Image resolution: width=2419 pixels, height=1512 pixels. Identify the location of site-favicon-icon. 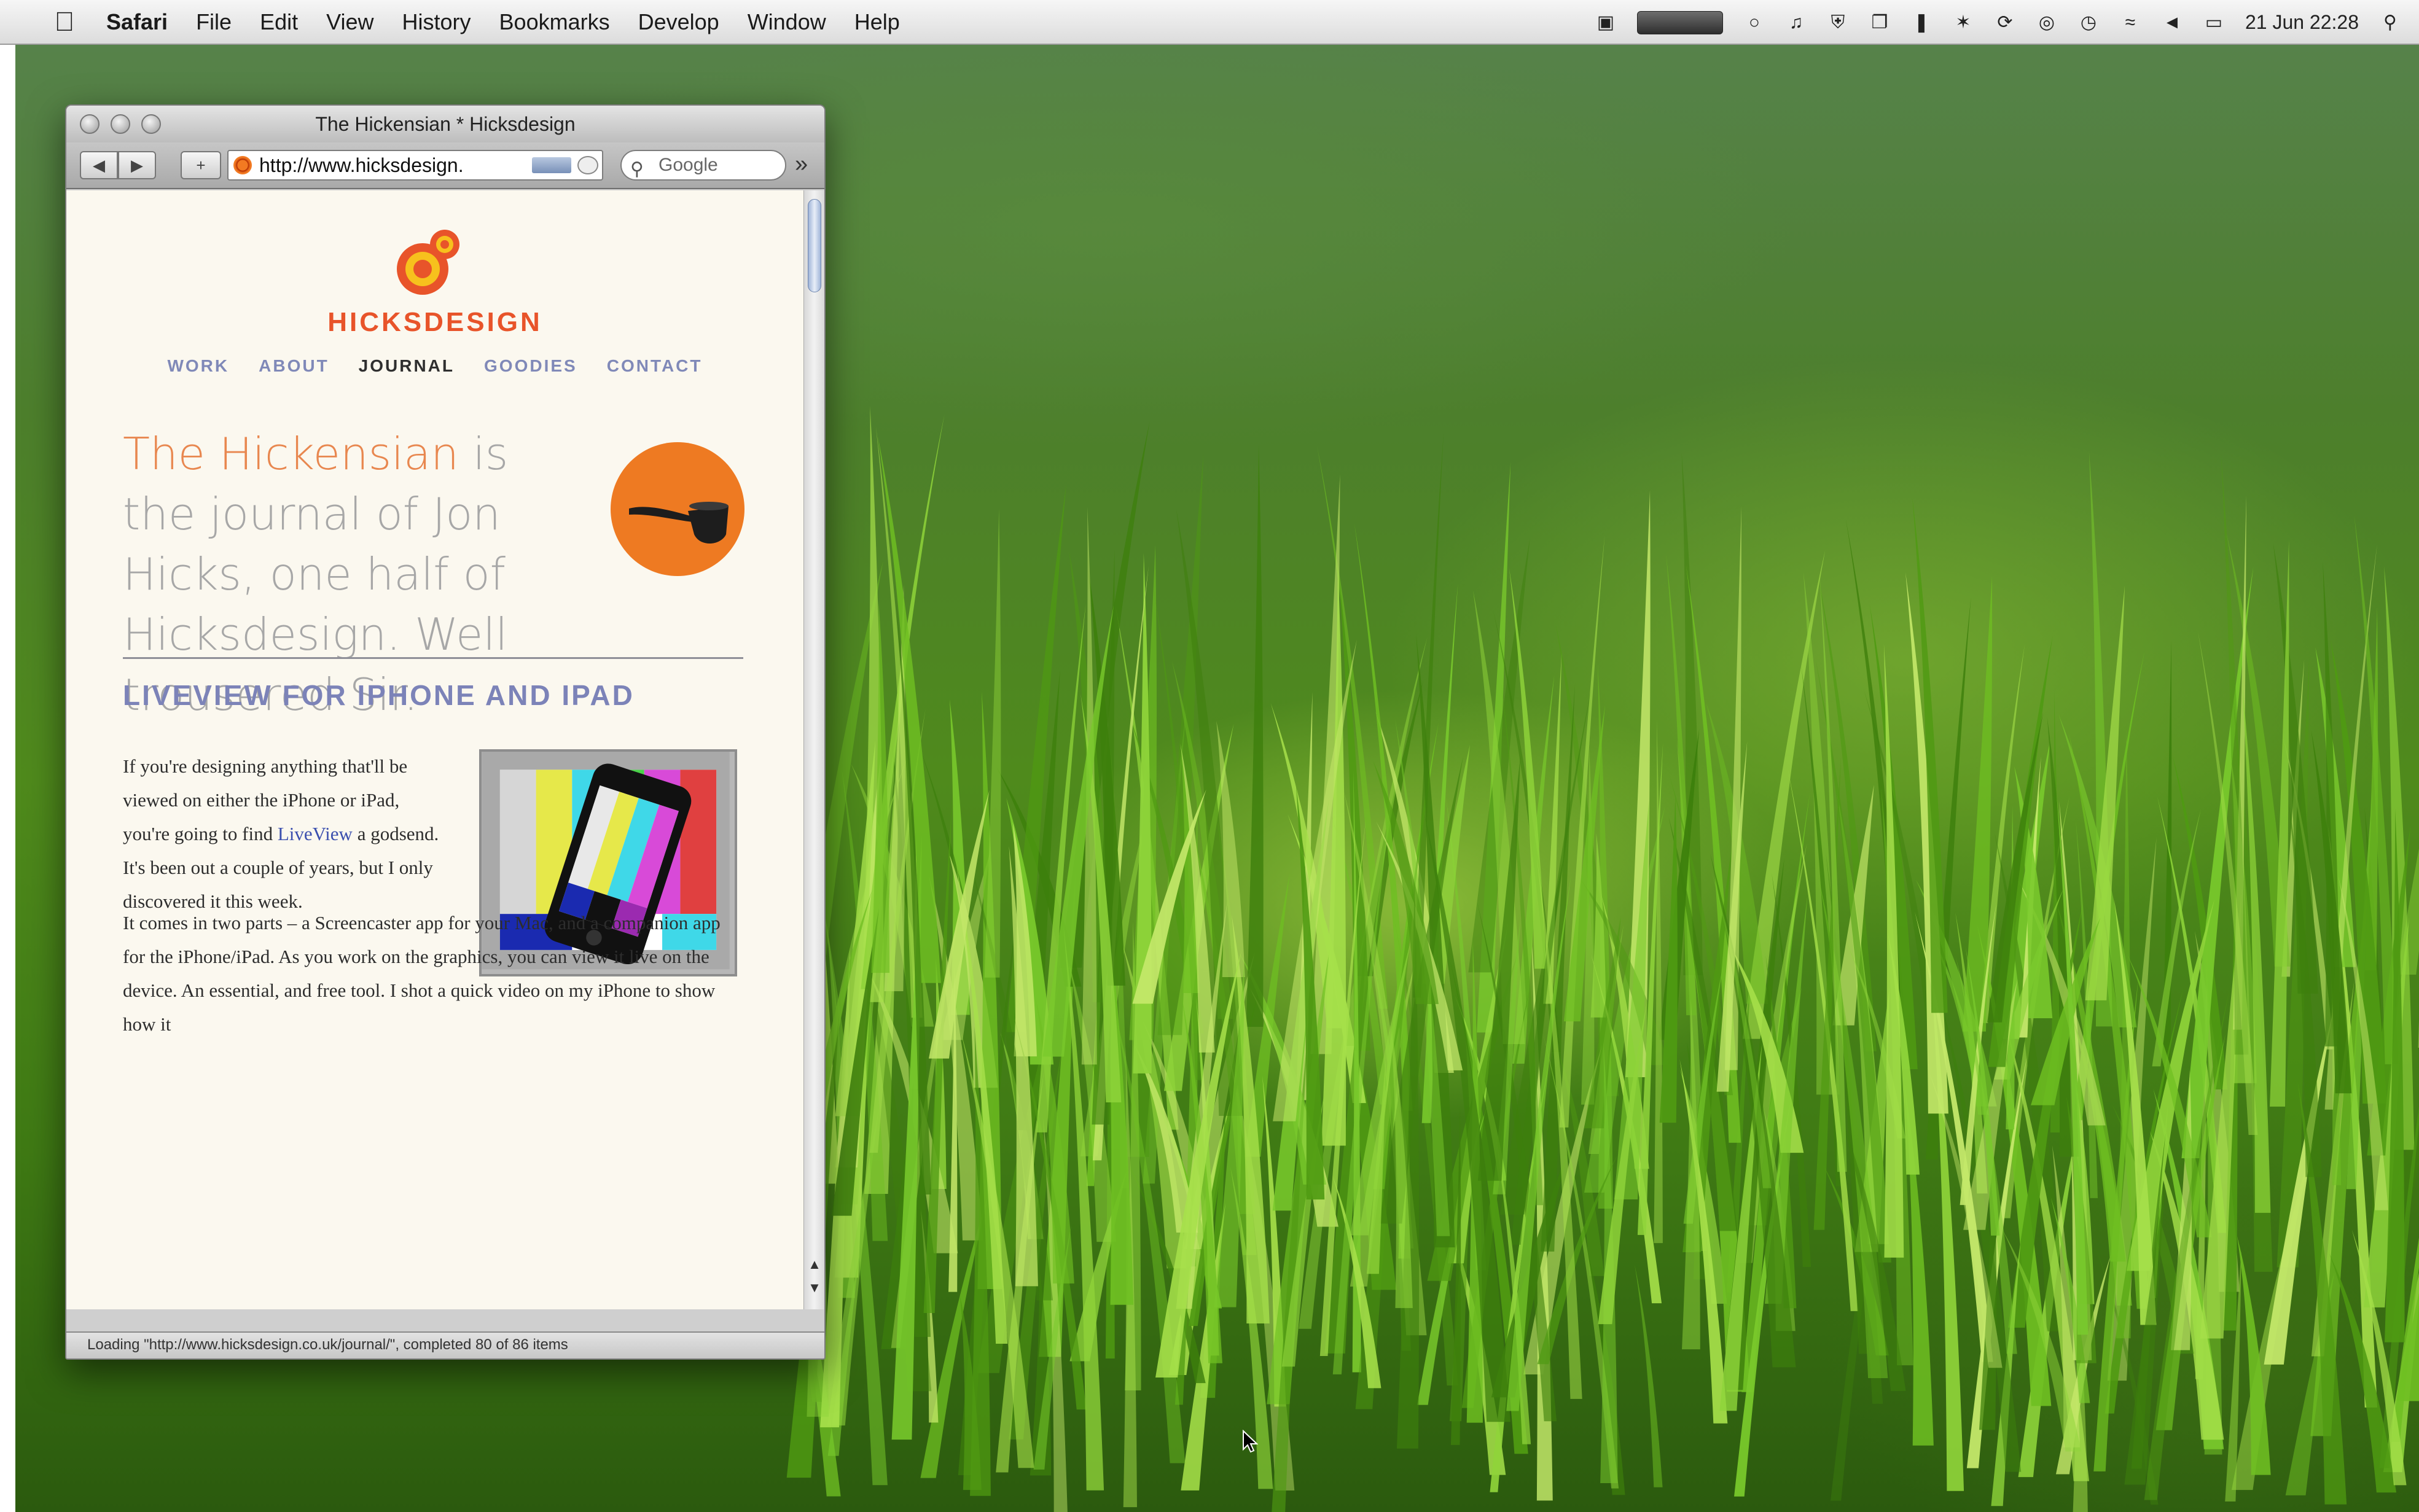
(243, 165).